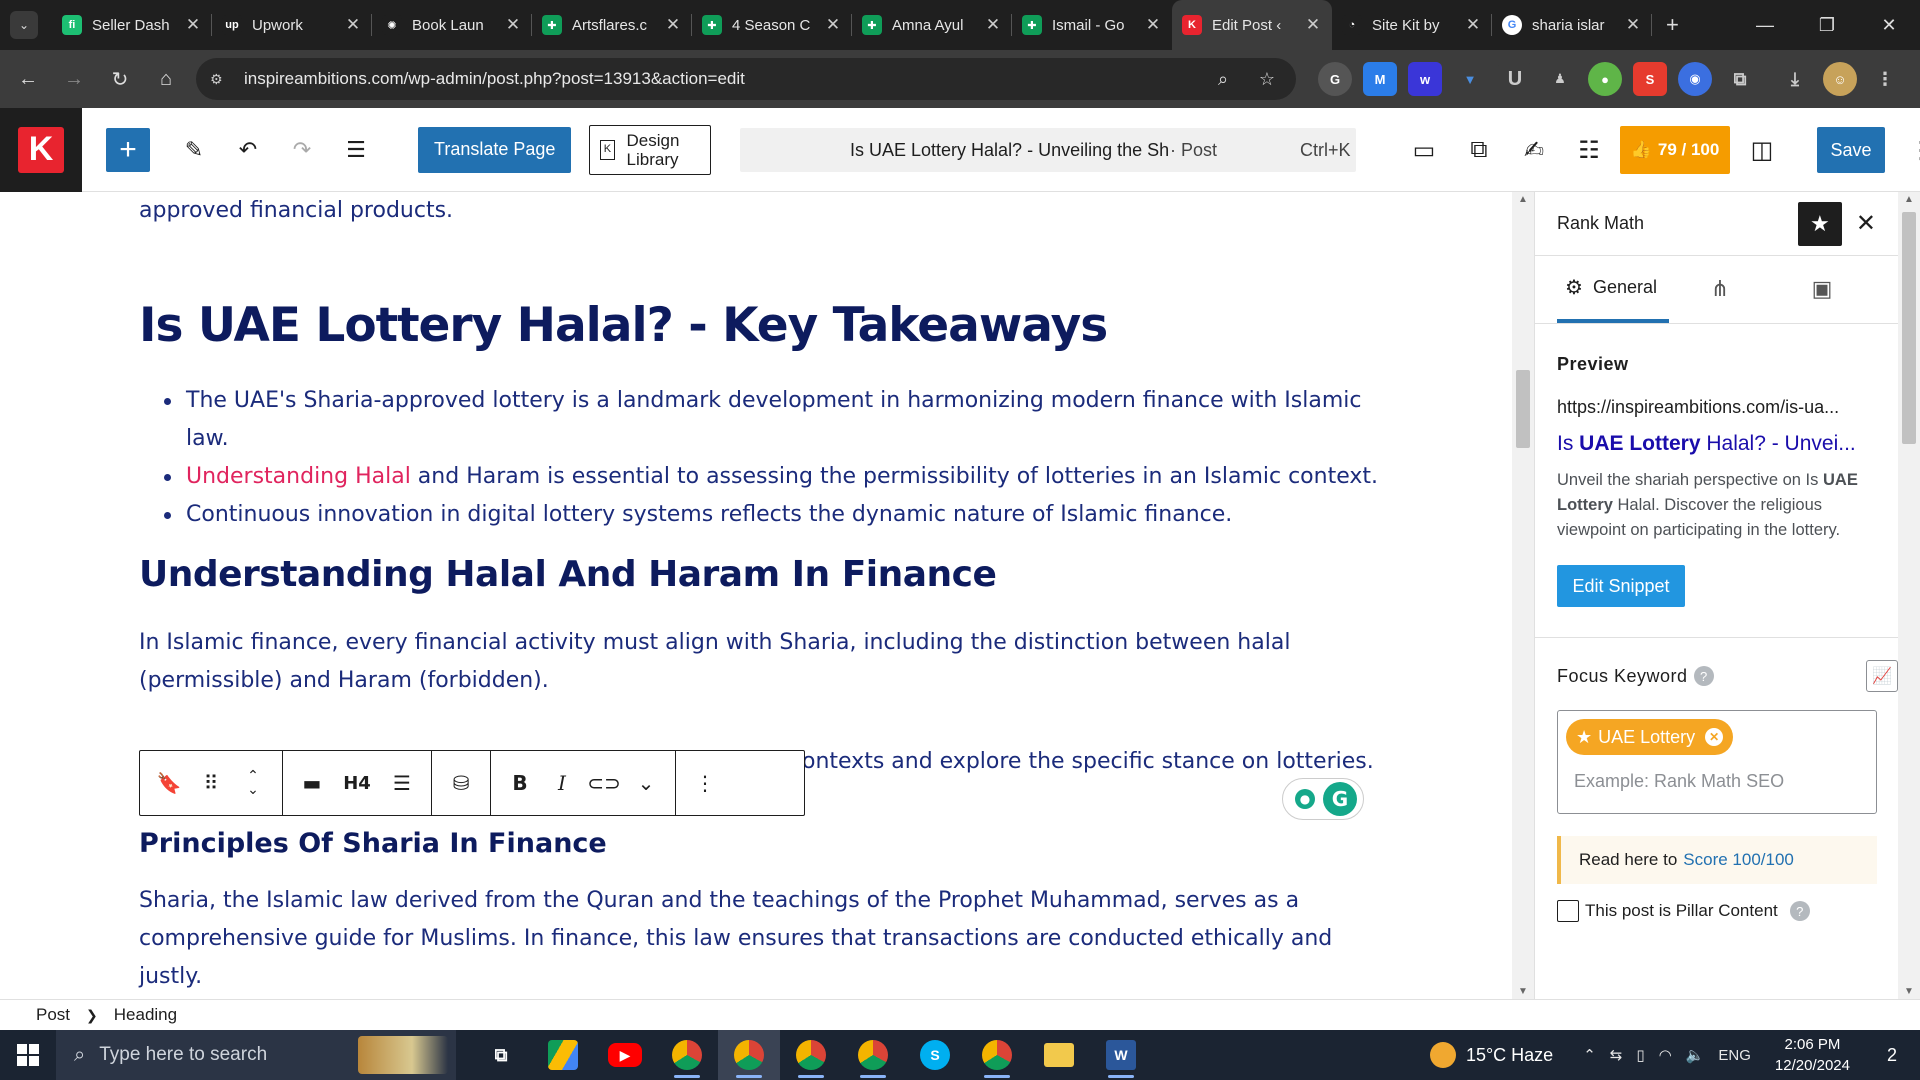 Image resolution: width=1920 pixels, height=1080 pixels. Describe the element at coordinates (1560, 79) in the screenshot. I see `spy-extension-icon: ♟` at that location.